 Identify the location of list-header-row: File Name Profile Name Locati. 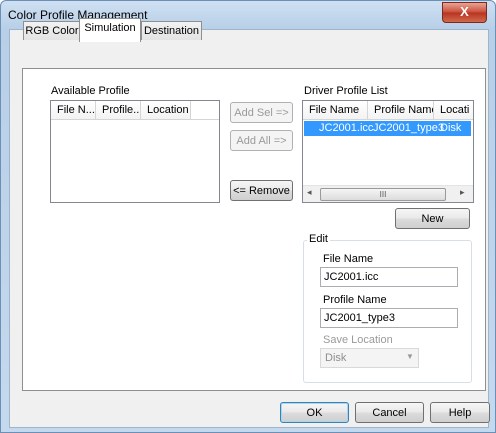
(388, 110).